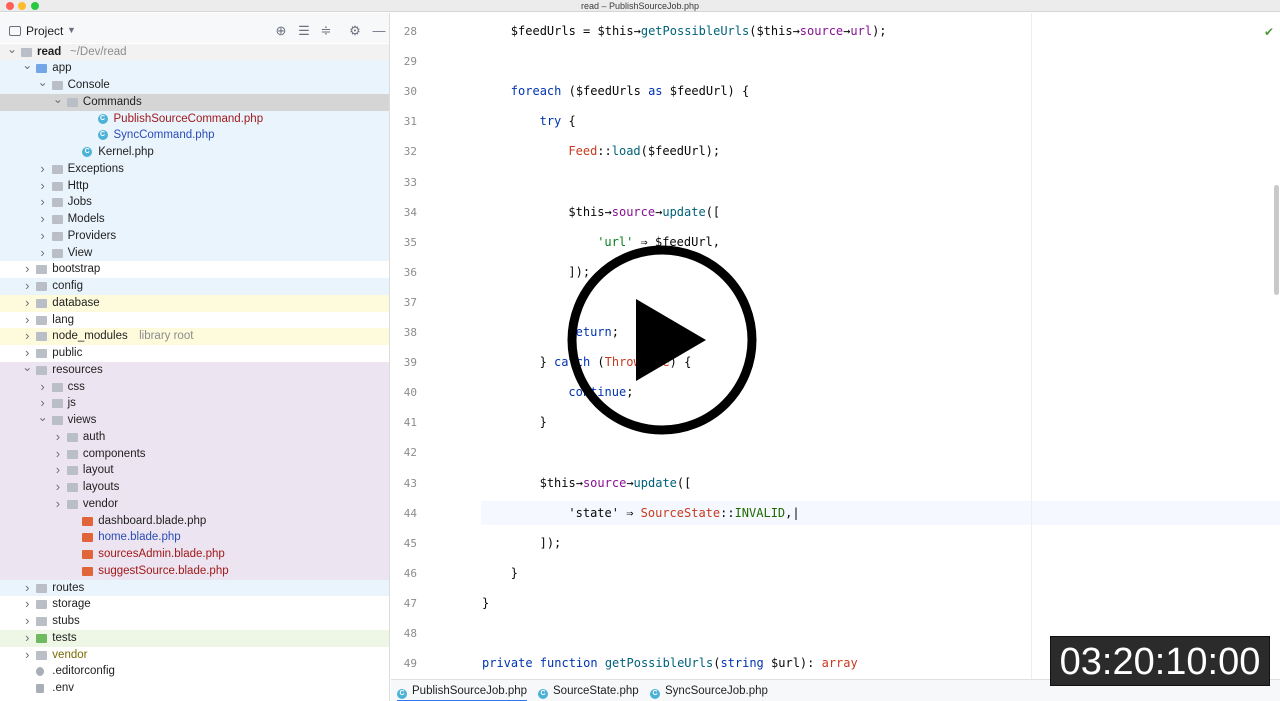 This screenshot has width=1280, height=701. I want to click on tree-item: › stubs, so click(194, 621).